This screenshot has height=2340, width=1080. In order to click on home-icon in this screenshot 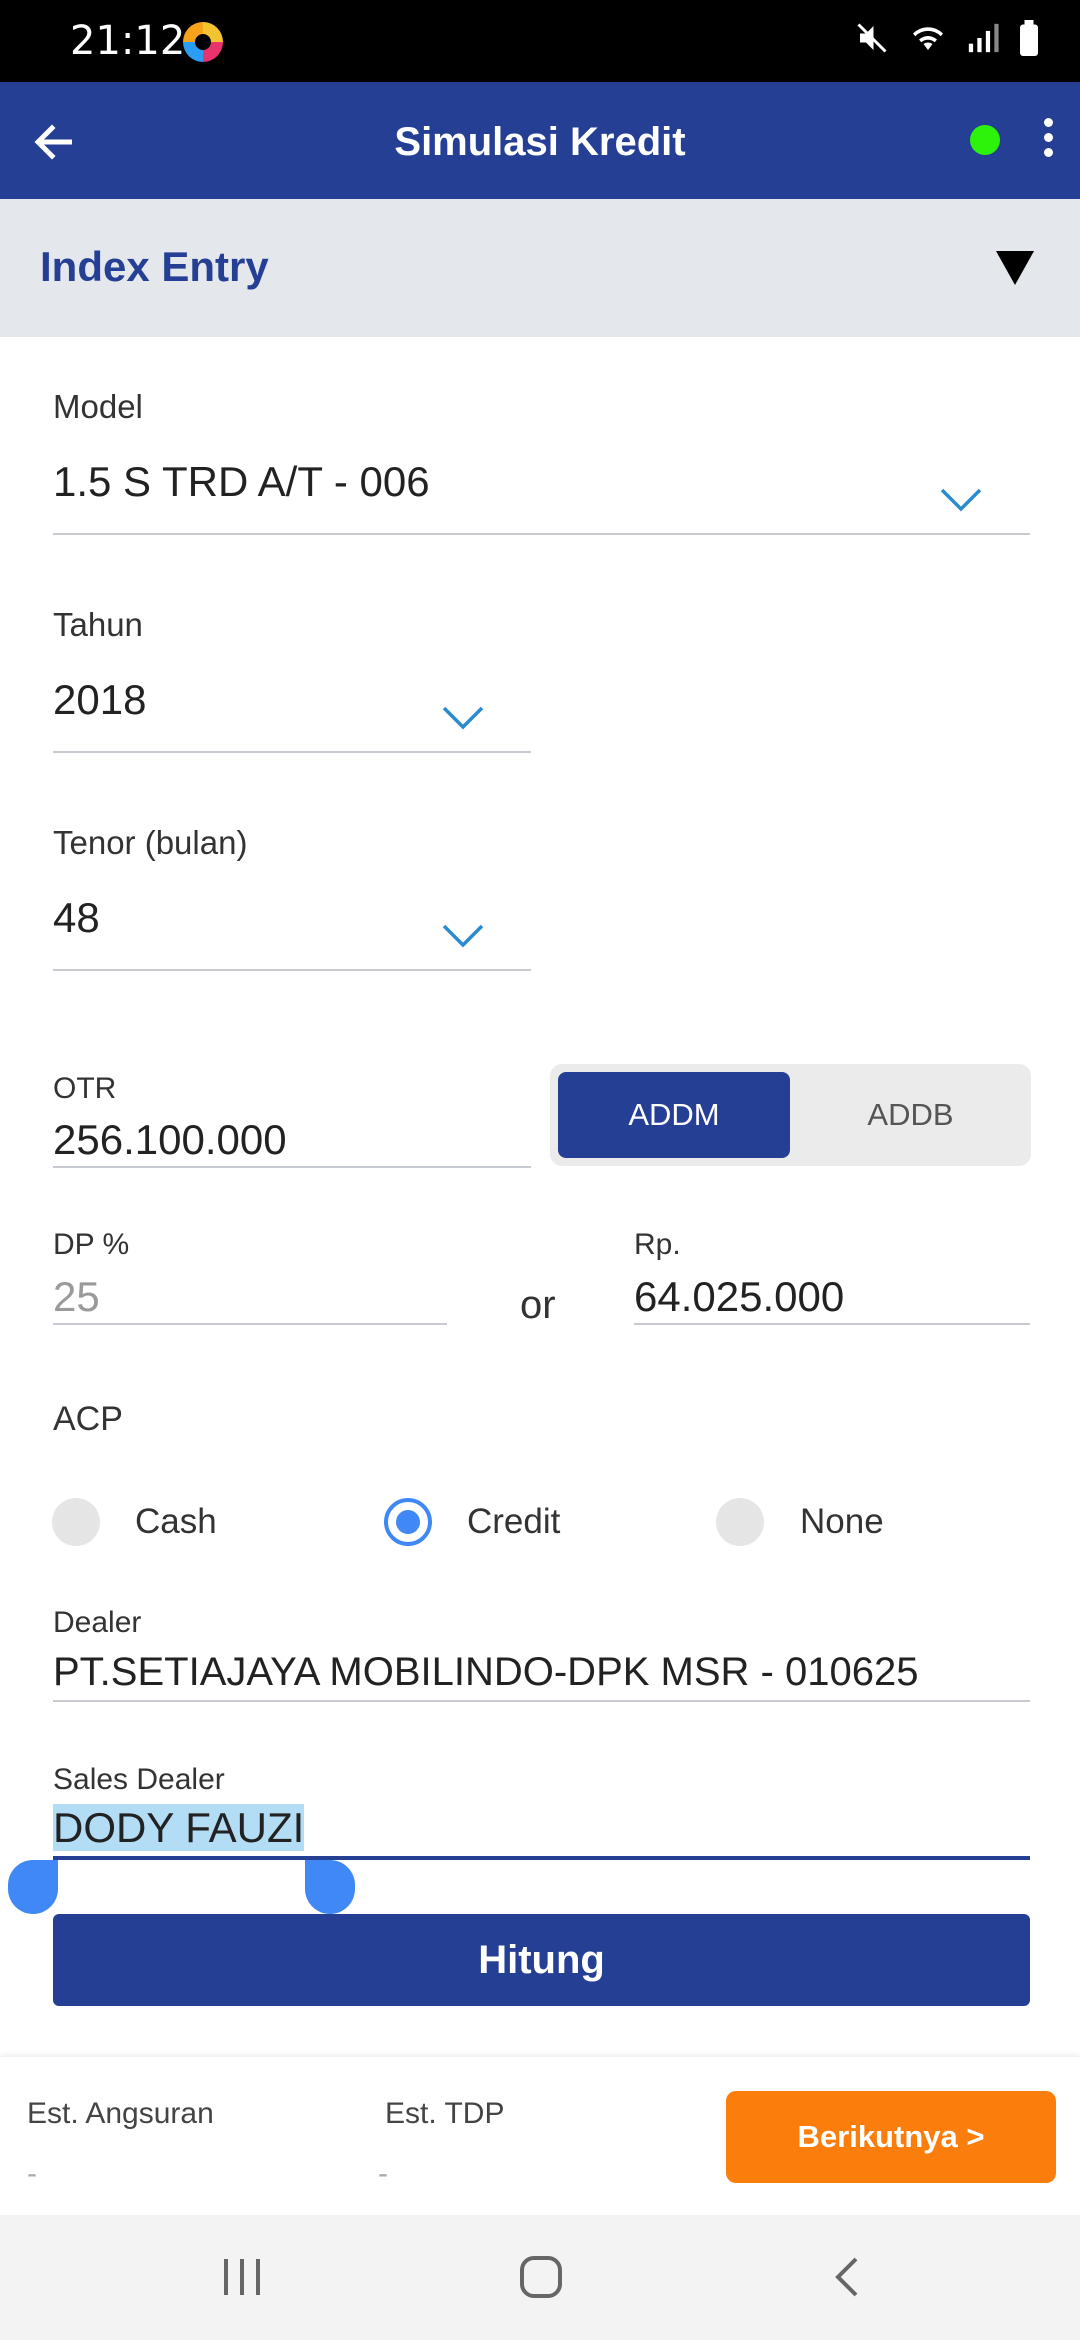, I will do `click(541, 2277)`.